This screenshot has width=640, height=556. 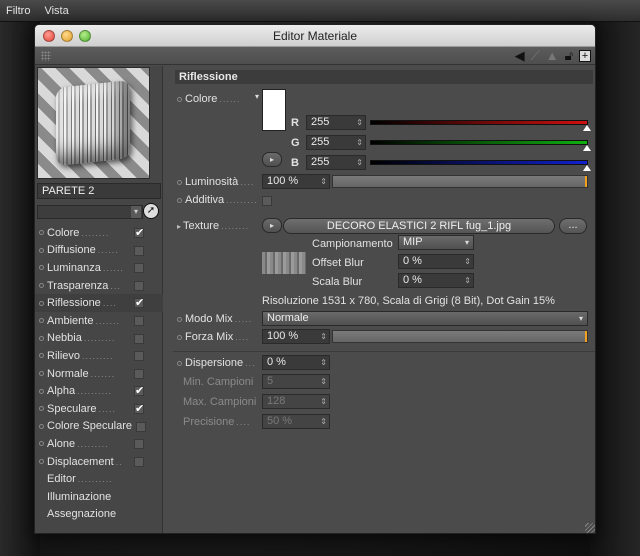 What do you see at coordinates (296, 336) in the screenshot?
I see `mix-strength-input: 100 % ⇕` at bounding box center [296, 336].